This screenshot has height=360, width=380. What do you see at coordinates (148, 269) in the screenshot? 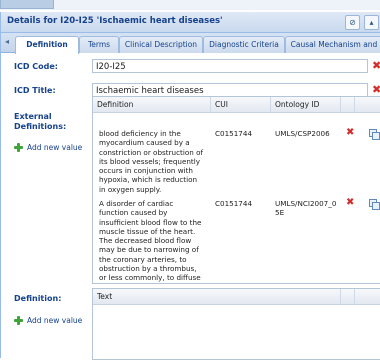
I see `definition-line: obstruction by a thrombus,` at bounding box center [148, 269].